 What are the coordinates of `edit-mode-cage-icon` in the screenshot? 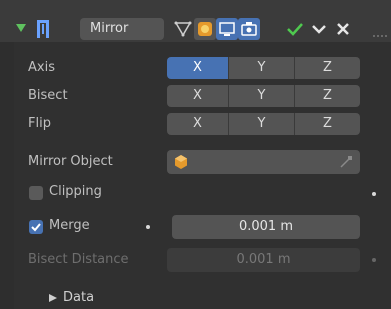 It's located at (183, 29).